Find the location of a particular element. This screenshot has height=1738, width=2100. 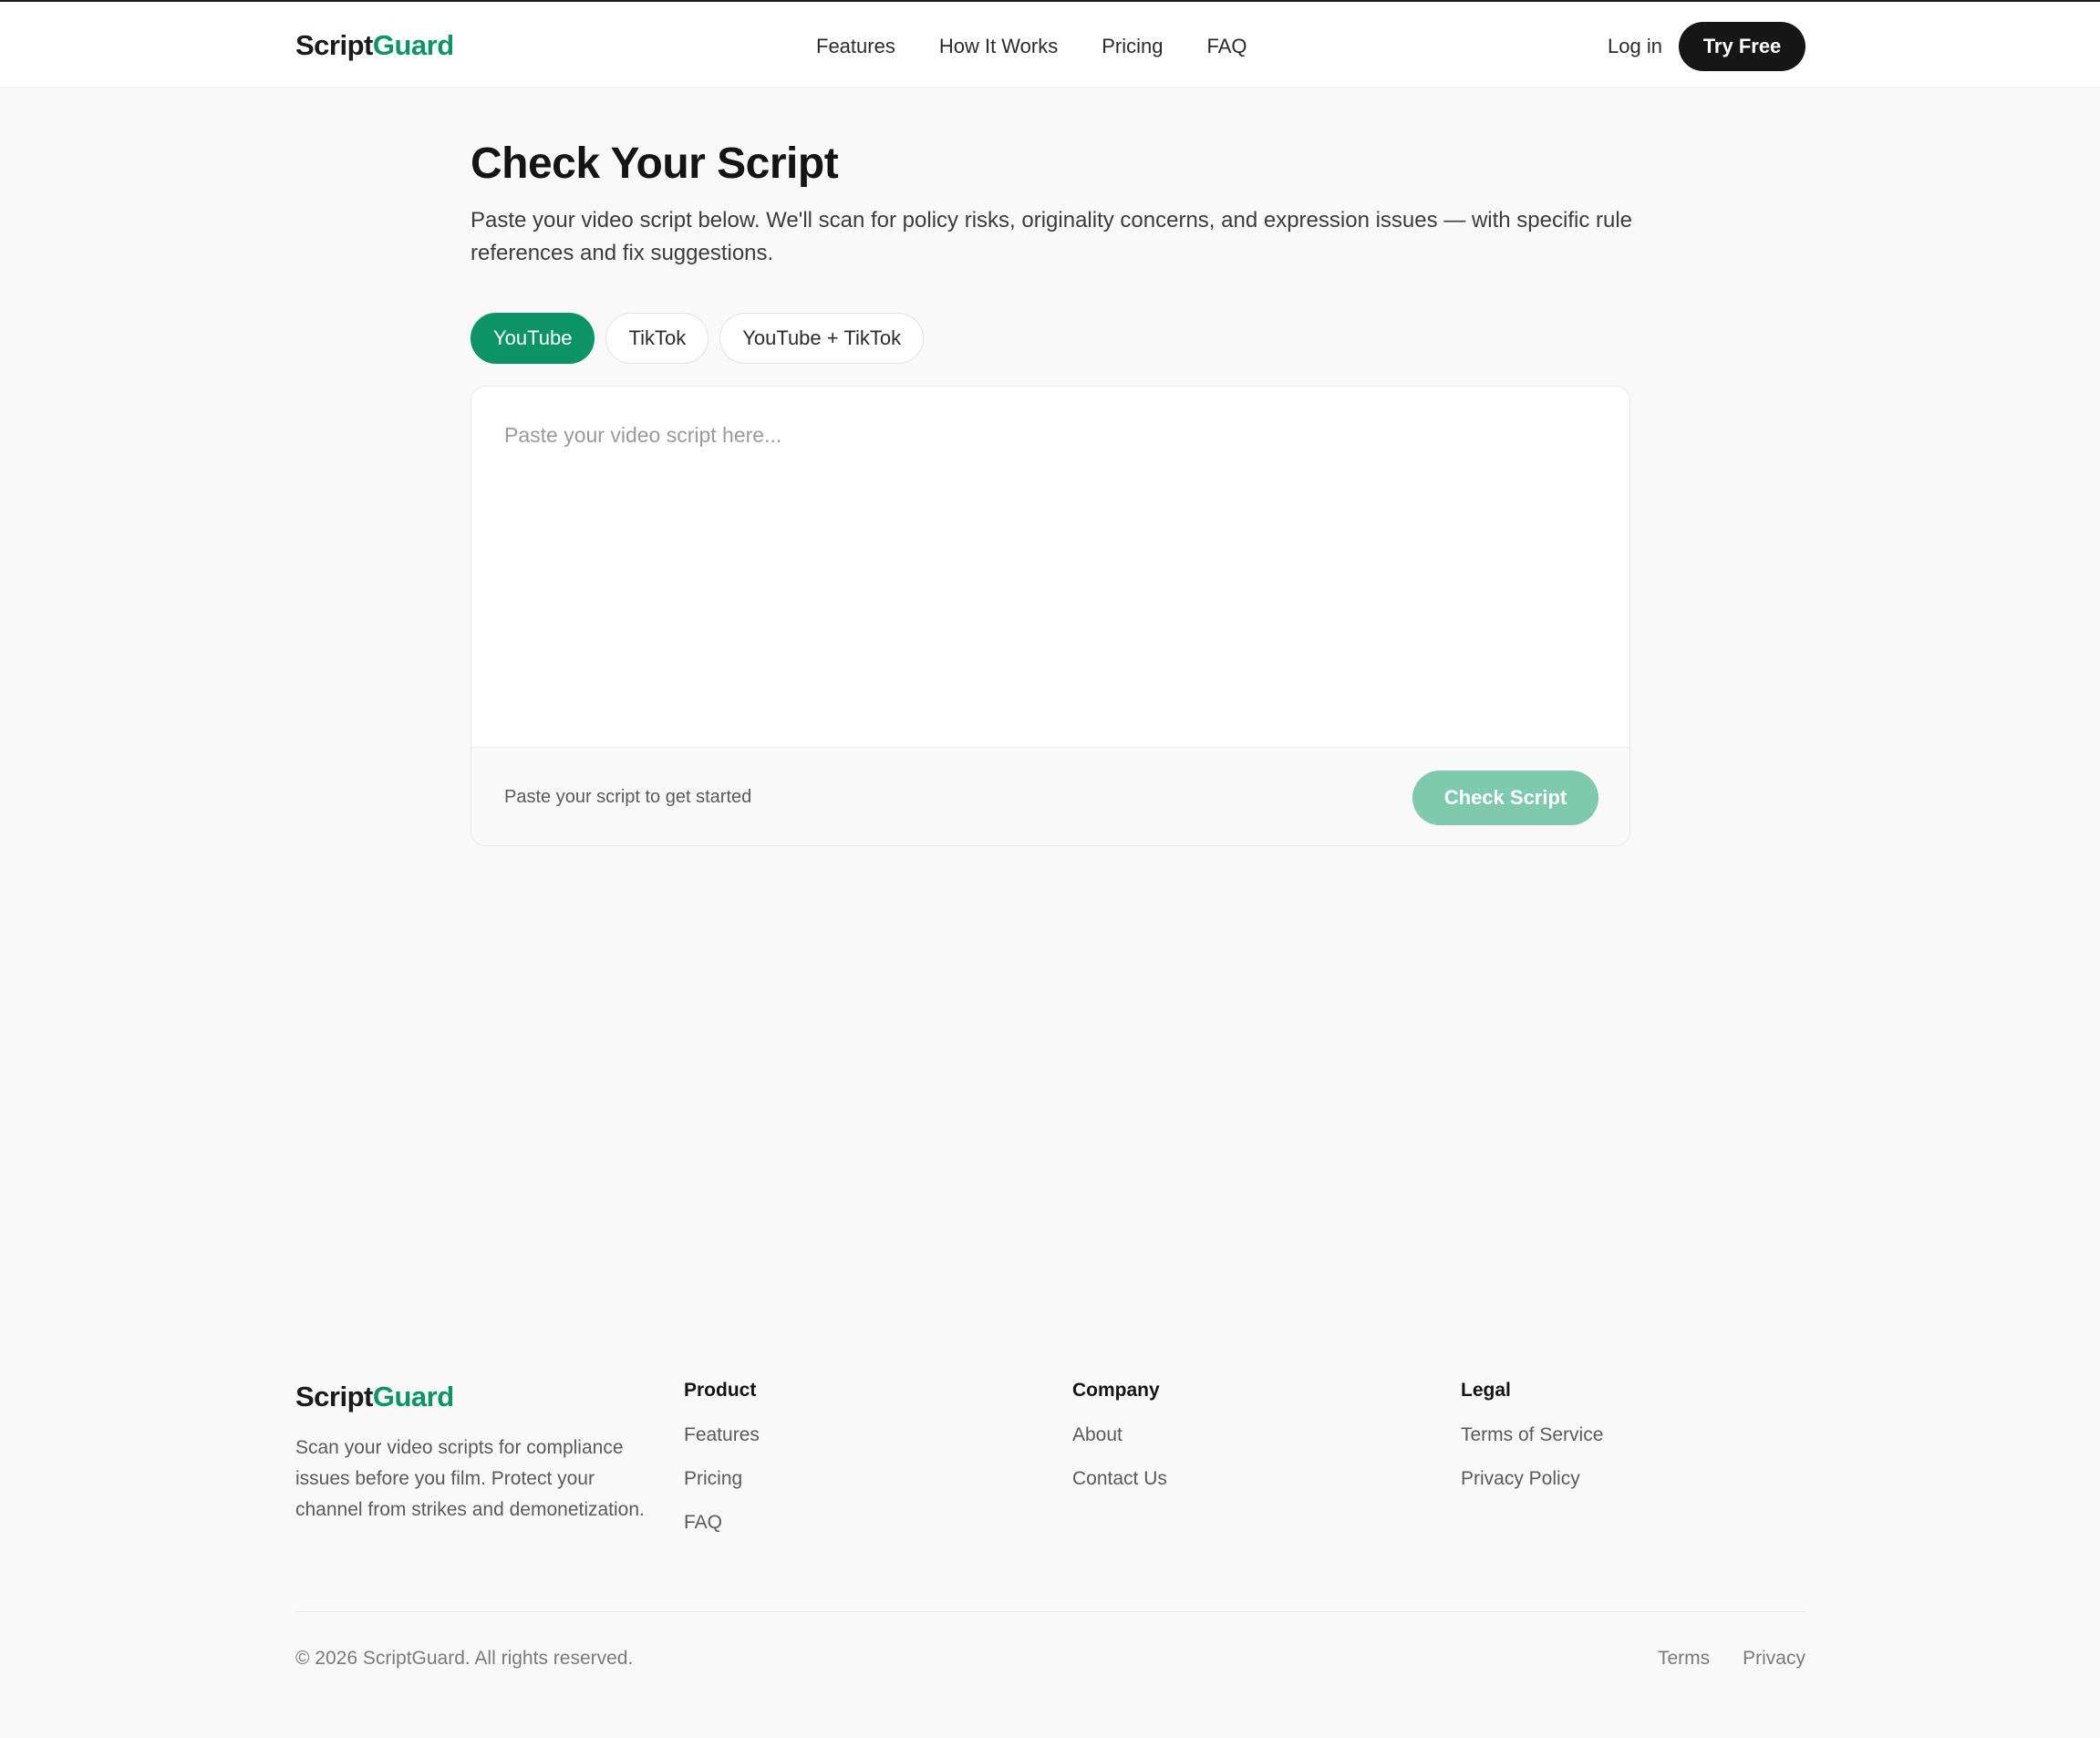

footer-link-about: About is located at coordinates (1097, 1434).